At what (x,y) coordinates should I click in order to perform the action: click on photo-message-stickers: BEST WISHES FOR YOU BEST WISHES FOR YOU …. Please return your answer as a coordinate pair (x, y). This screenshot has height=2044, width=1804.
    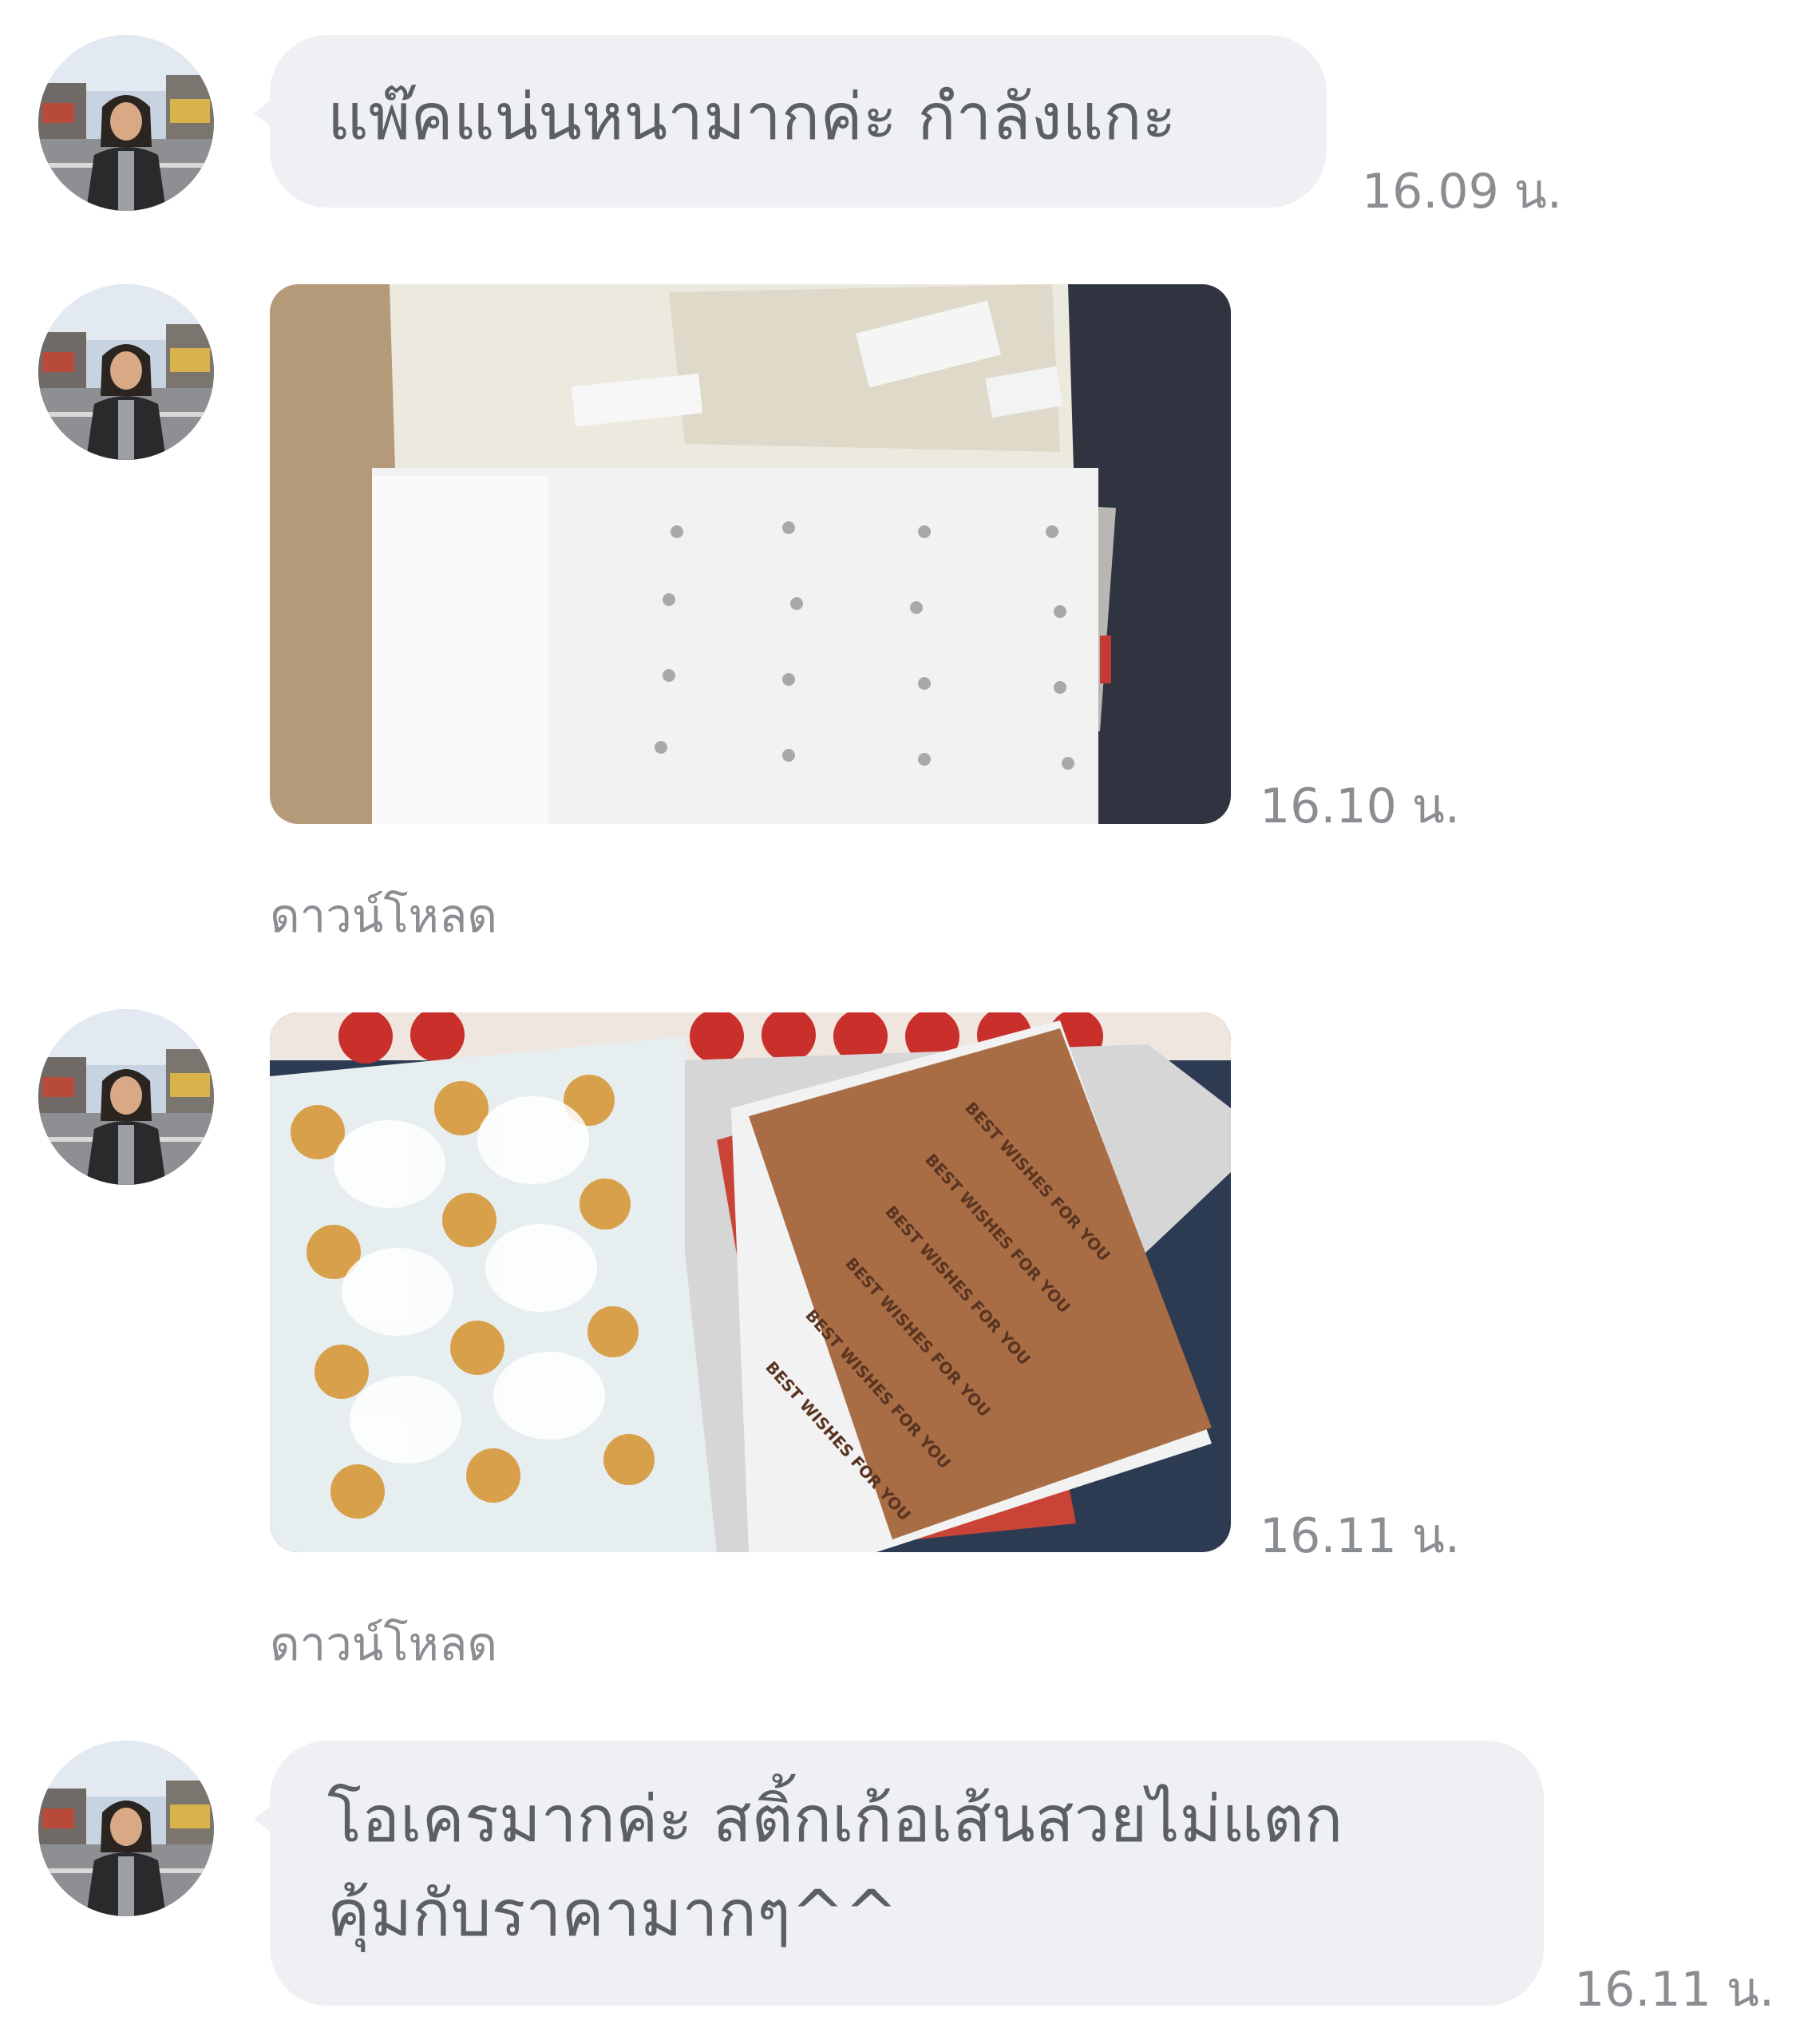
    Looking at the image, I should click on (750, 1282).